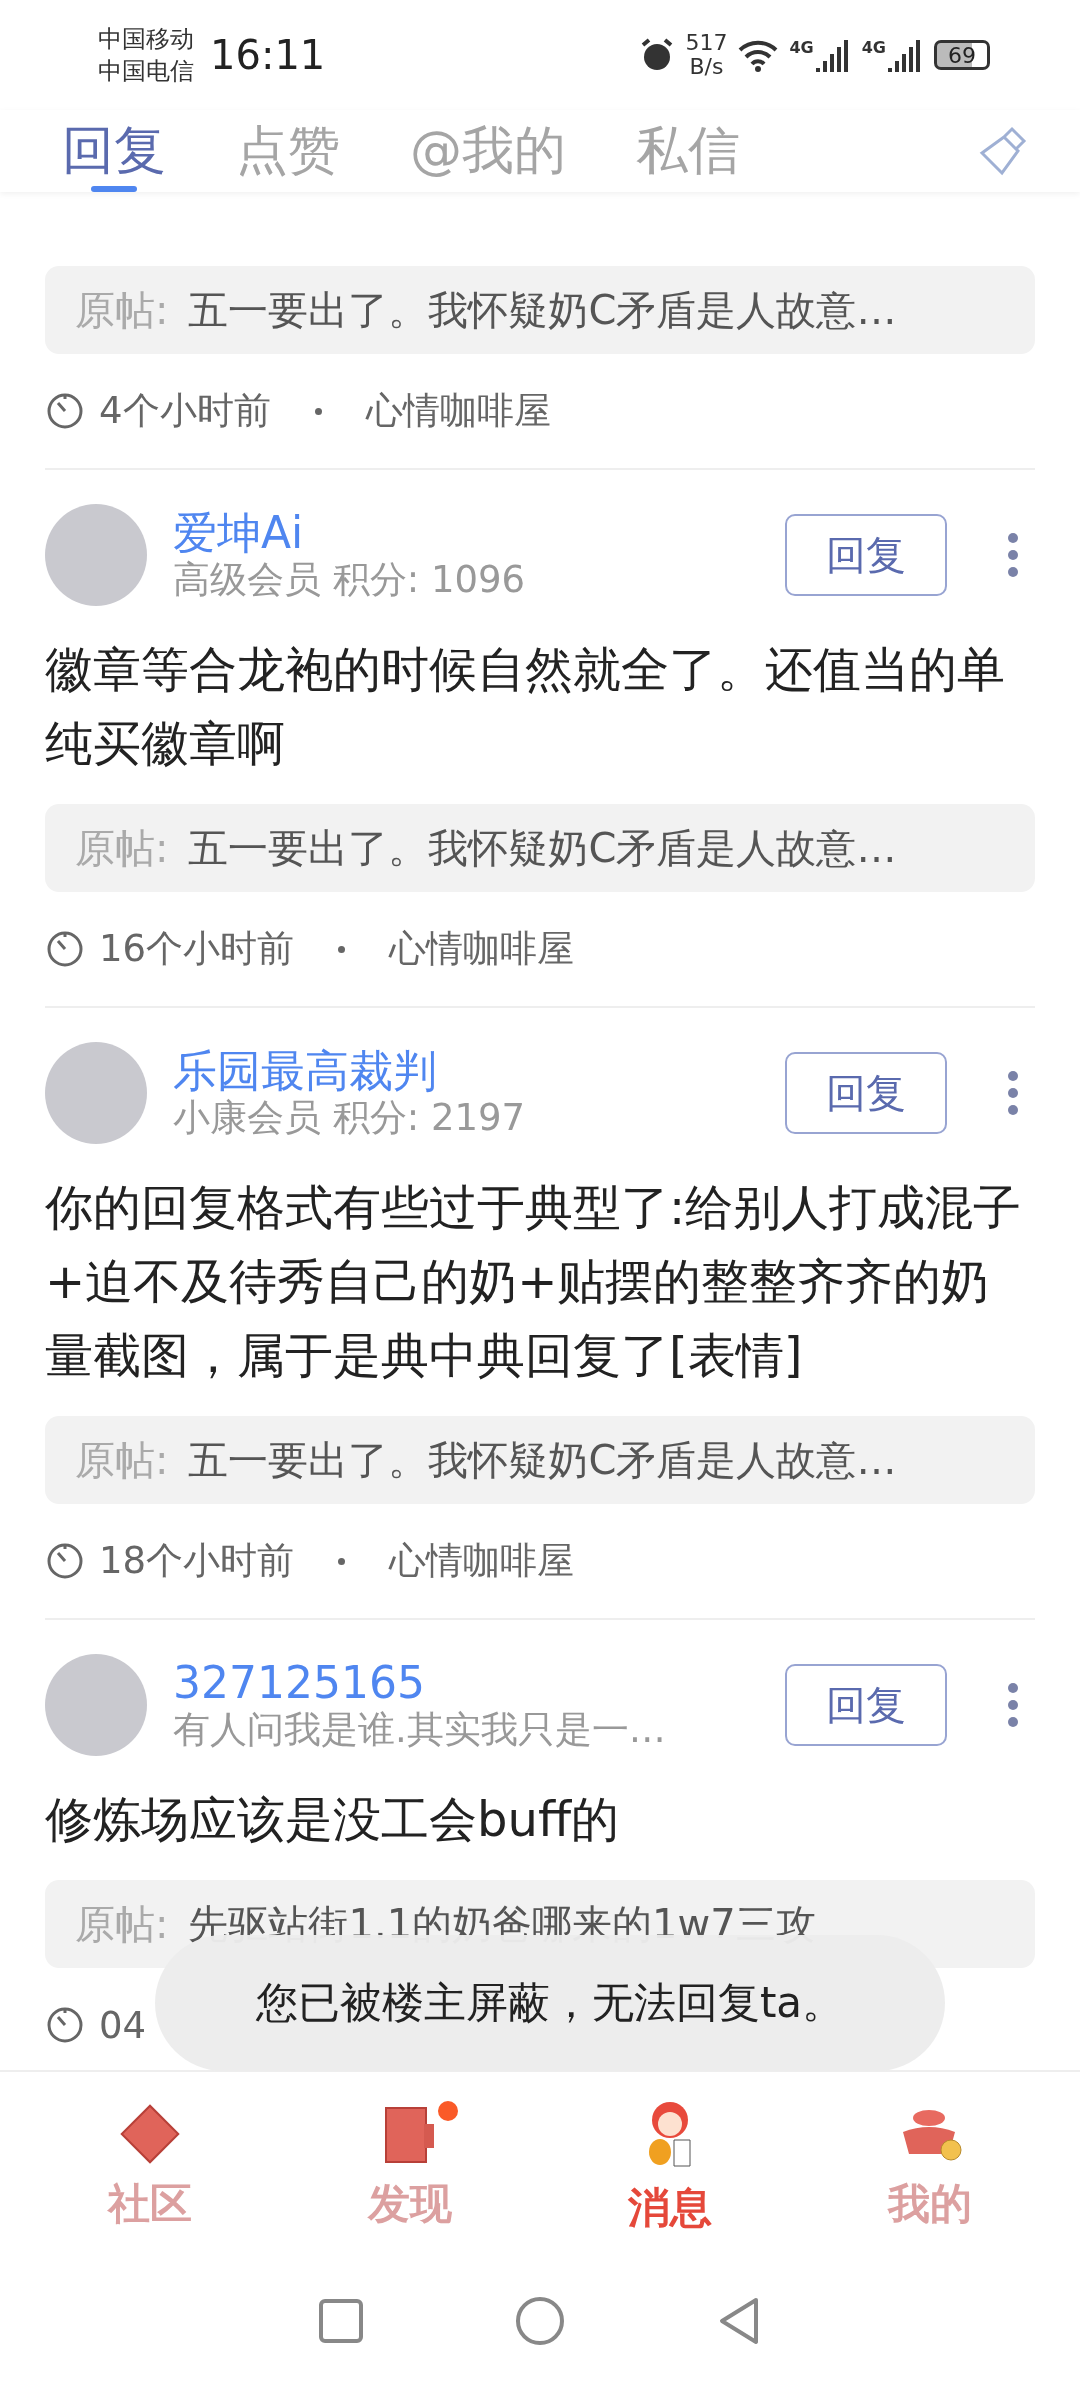  What do you see at coordinates (479, 533) in the screenshot?
I see `user-name: 爱坤Ai` at bounding box center [479, 533].